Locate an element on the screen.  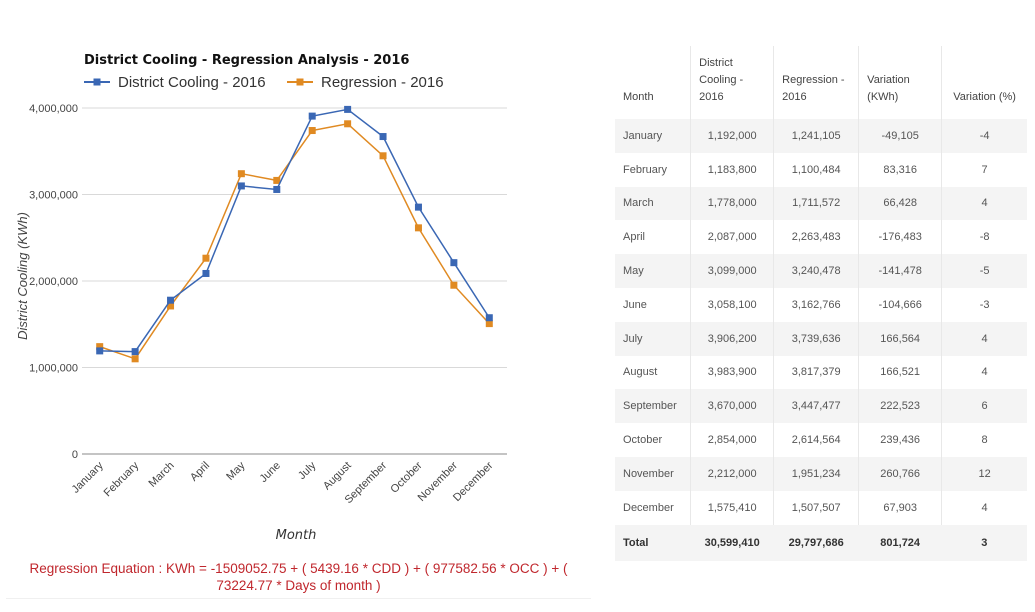
x-tick-label: May is located at coordinates (236, 471).